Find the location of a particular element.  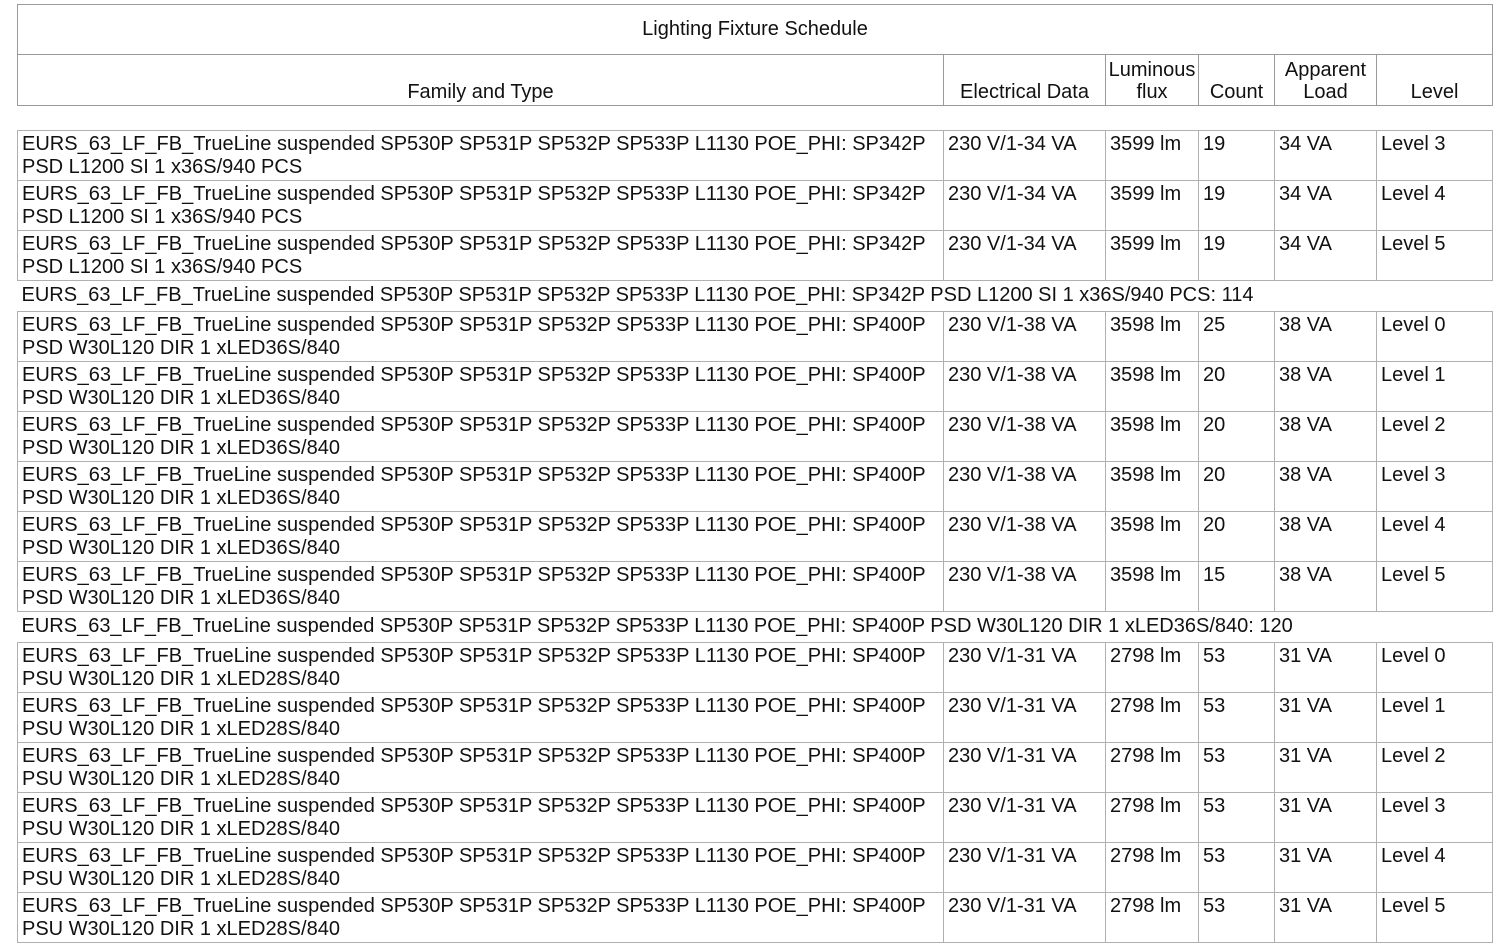

cell-count: 25 is located at coordinates (1236, 336).